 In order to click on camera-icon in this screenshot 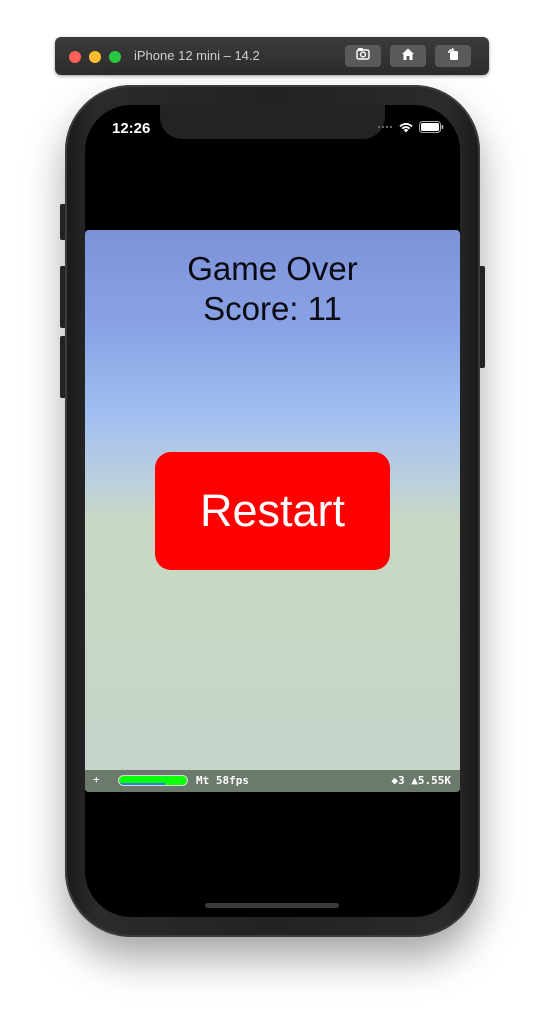, I will do `click(363, 56)`.